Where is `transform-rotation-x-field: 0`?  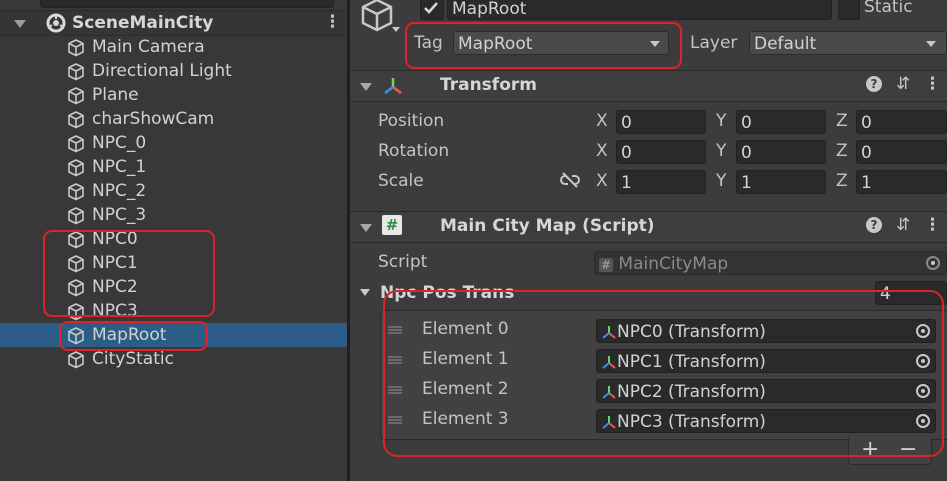
transform-rotation-x-field: 0 is located at coordinates (661, 152).